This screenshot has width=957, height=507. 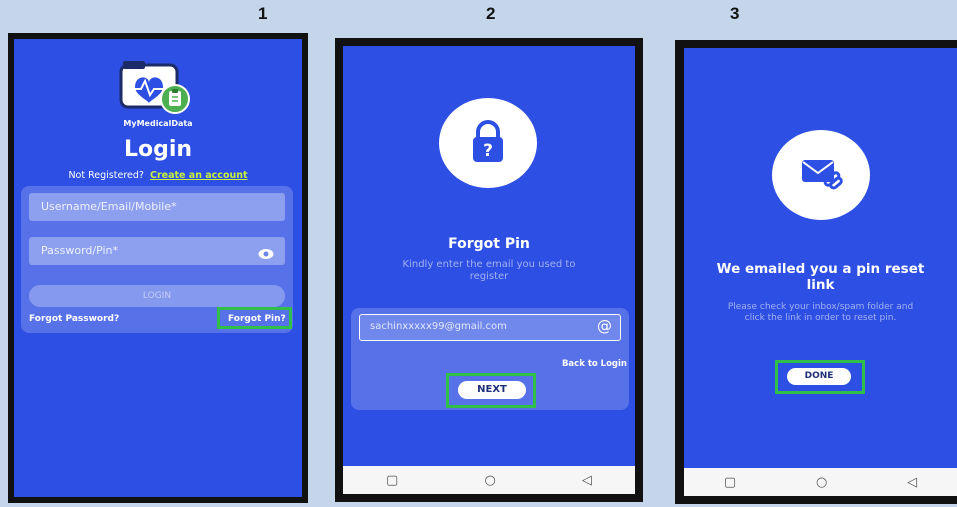 What do you see at coordinates (266, 252) in the screenshot?
I see `eye-icon` at bounding box center [266, 252].